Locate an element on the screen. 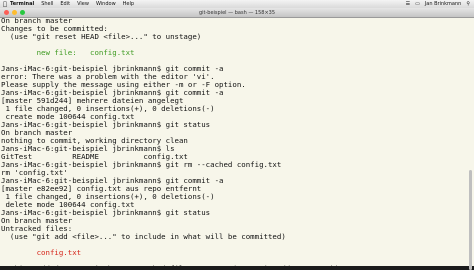 The width and height of the screenshot is (474, 270). window-title: git-beispiel — bash — 158×35 is located at coordinates (237, 12).